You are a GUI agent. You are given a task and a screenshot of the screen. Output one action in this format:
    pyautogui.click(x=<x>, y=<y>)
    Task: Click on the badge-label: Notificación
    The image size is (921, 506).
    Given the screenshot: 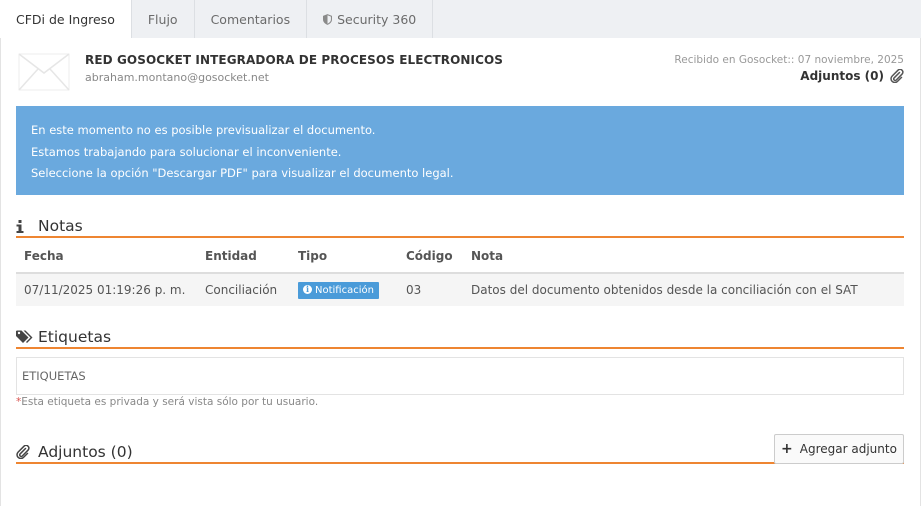 What is the action you would take?
    pyautogui.click(x=344, y=290)
    